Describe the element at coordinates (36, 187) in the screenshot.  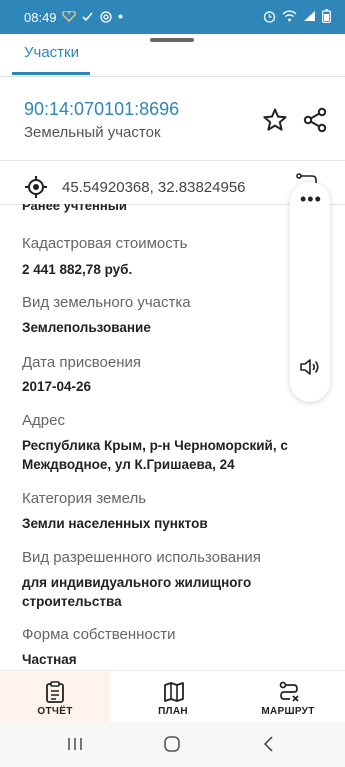
I see `location-target-icon` at that location.